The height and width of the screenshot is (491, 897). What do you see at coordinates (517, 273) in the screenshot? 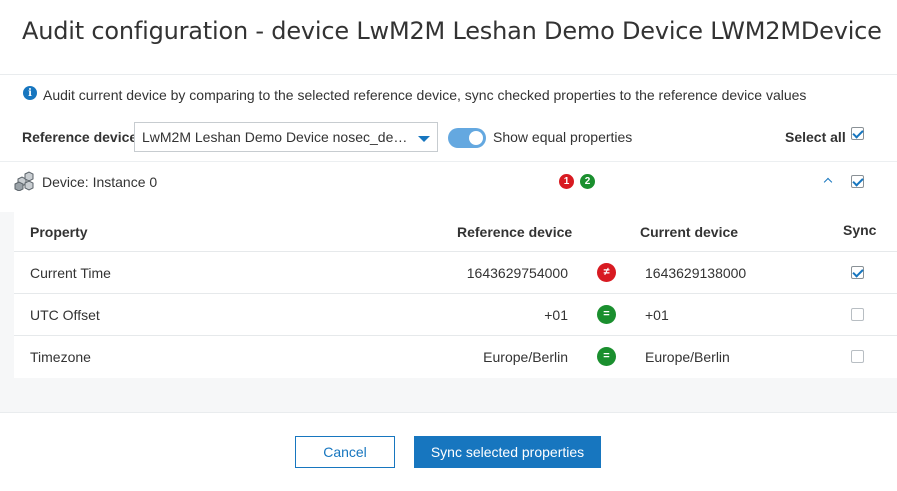
I see `row-reference-value: 1643629754000` at bounding box center [517, 273].